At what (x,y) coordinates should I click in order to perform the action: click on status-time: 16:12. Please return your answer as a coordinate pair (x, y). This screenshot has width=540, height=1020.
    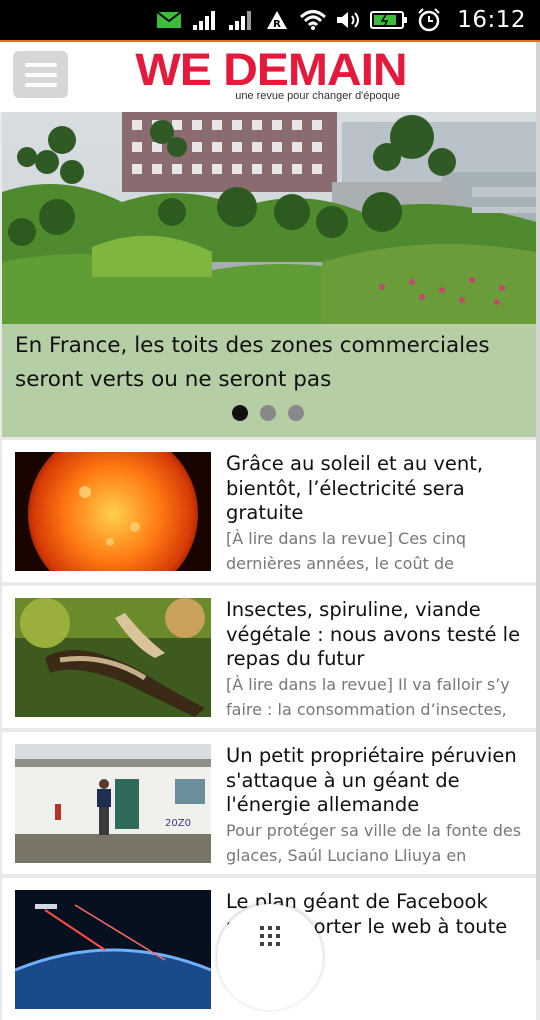
    Looking at the image, I should click on (491, 20).